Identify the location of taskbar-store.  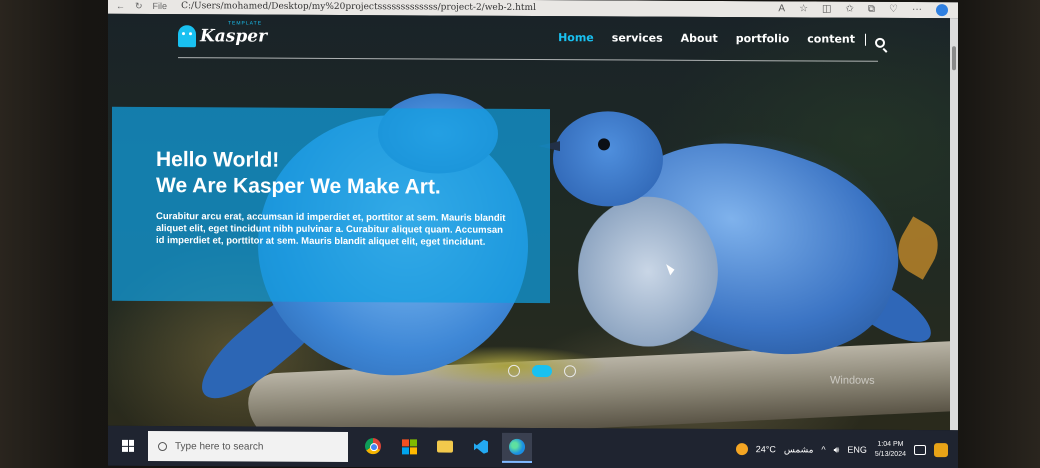
(409, 447).